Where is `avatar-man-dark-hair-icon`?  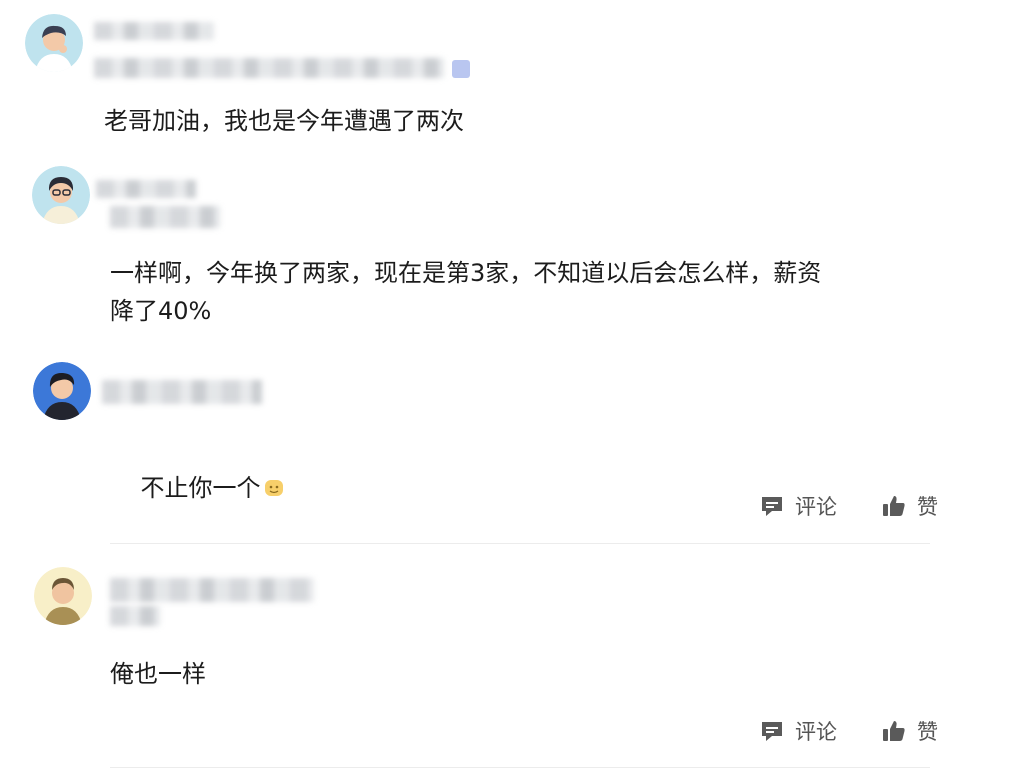 avatar-man-dark-hair-icon is located at coordinates (62, 391).